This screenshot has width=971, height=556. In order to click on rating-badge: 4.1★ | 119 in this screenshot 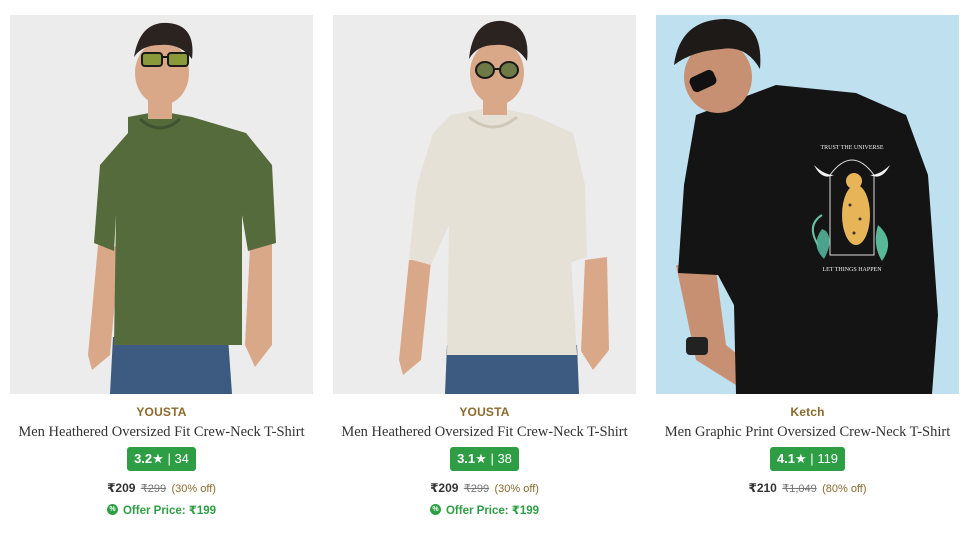, I will do `click(807, 459)`.